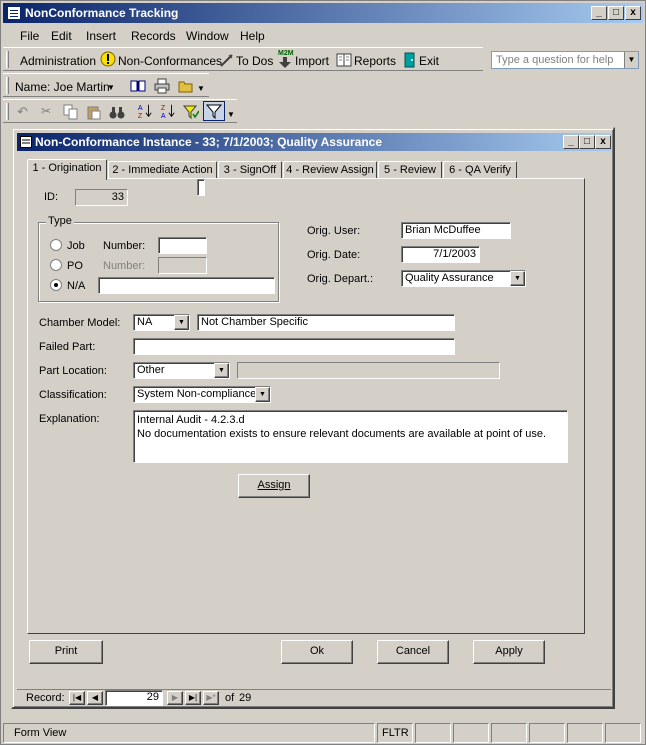 The image size is (646, 745). I want to click on job-number-input, so click(182, 245).